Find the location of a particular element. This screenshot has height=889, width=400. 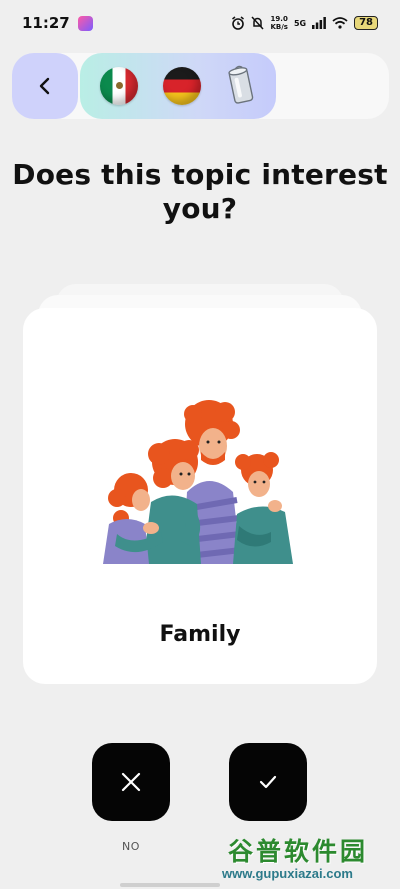

signal-icon is located at coordinates (319, 23).